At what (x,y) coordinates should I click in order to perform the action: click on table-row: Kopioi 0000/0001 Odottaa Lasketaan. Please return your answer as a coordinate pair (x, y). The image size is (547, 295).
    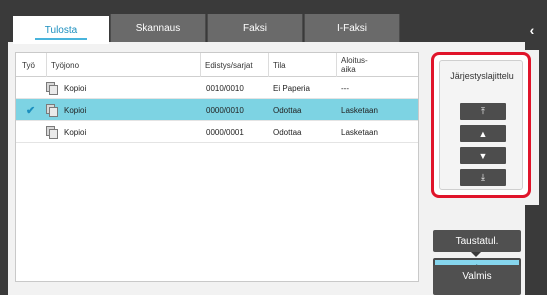
    Looking at the image, I should click on (217, 132).